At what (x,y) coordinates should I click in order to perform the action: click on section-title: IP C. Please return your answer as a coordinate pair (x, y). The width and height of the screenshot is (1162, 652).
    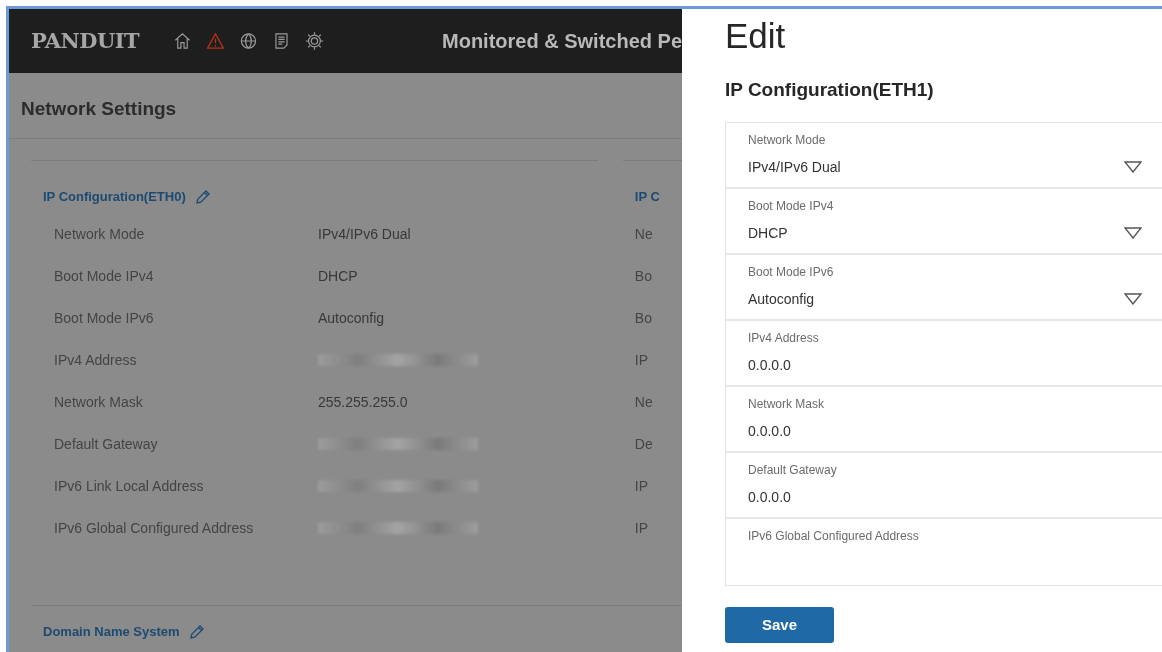
    Looking at the image, I should click on (647, 197).